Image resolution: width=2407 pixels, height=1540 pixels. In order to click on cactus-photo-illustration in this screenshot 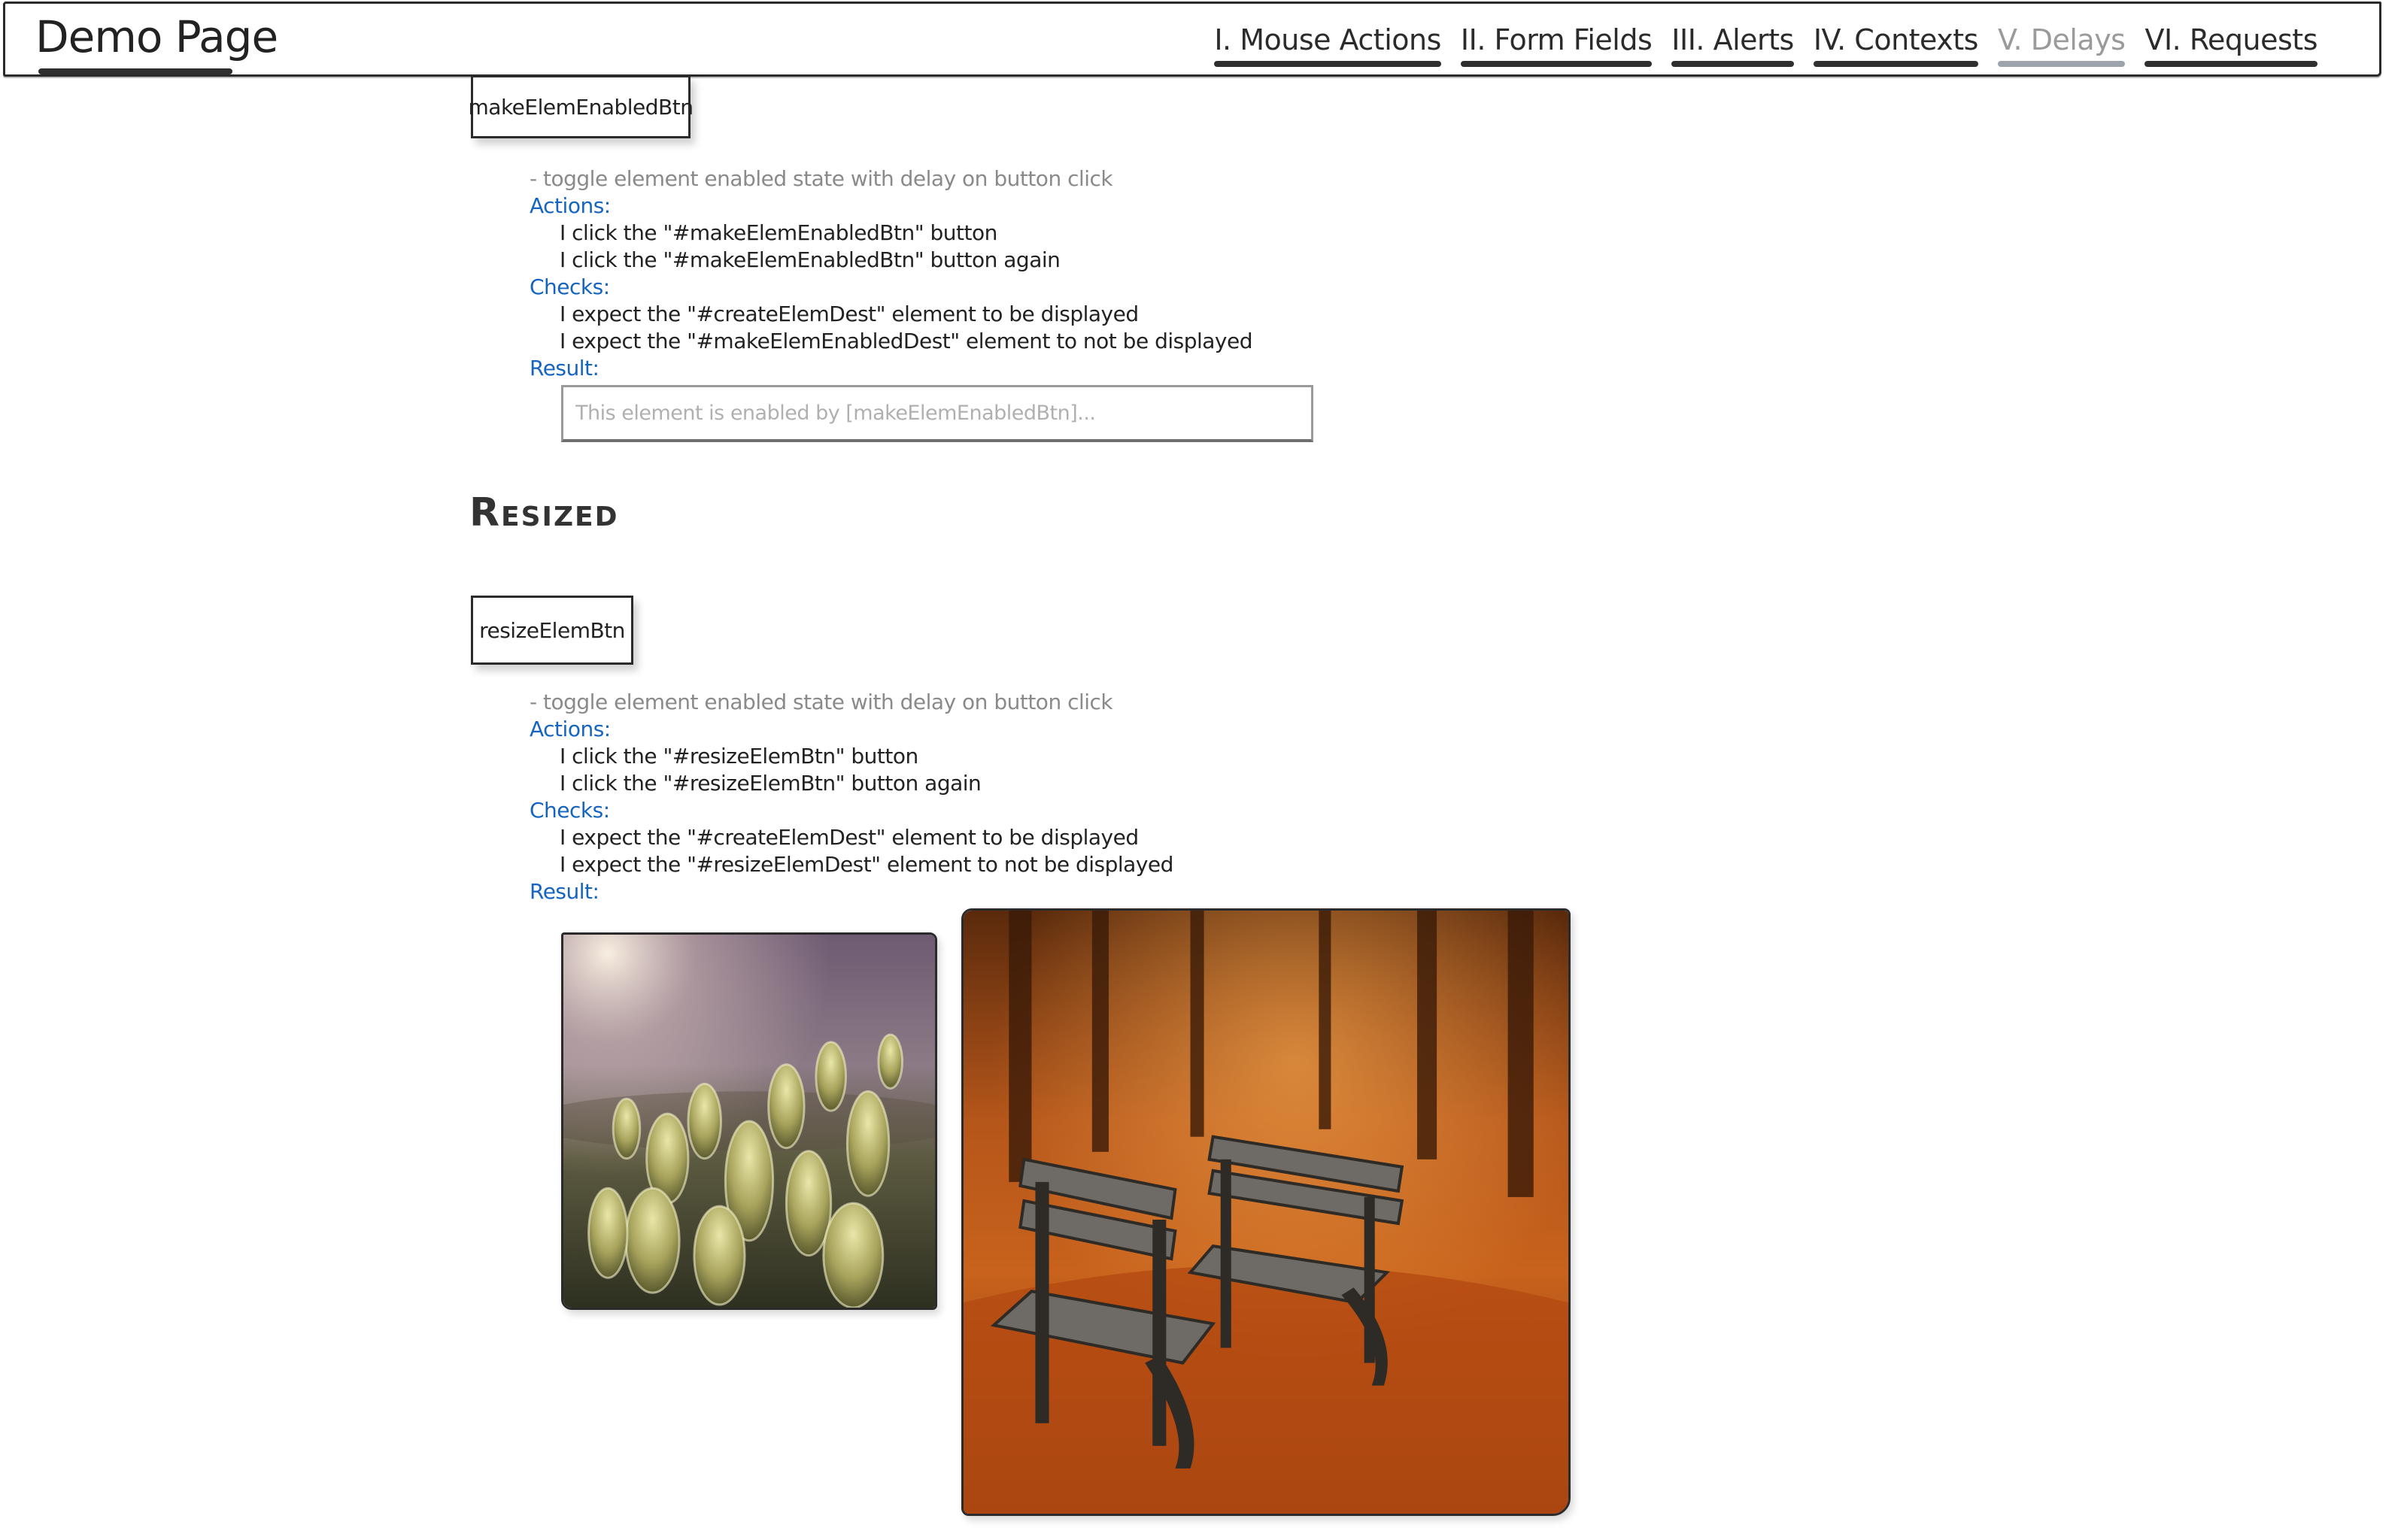, I will do `click(749, 1121)`.